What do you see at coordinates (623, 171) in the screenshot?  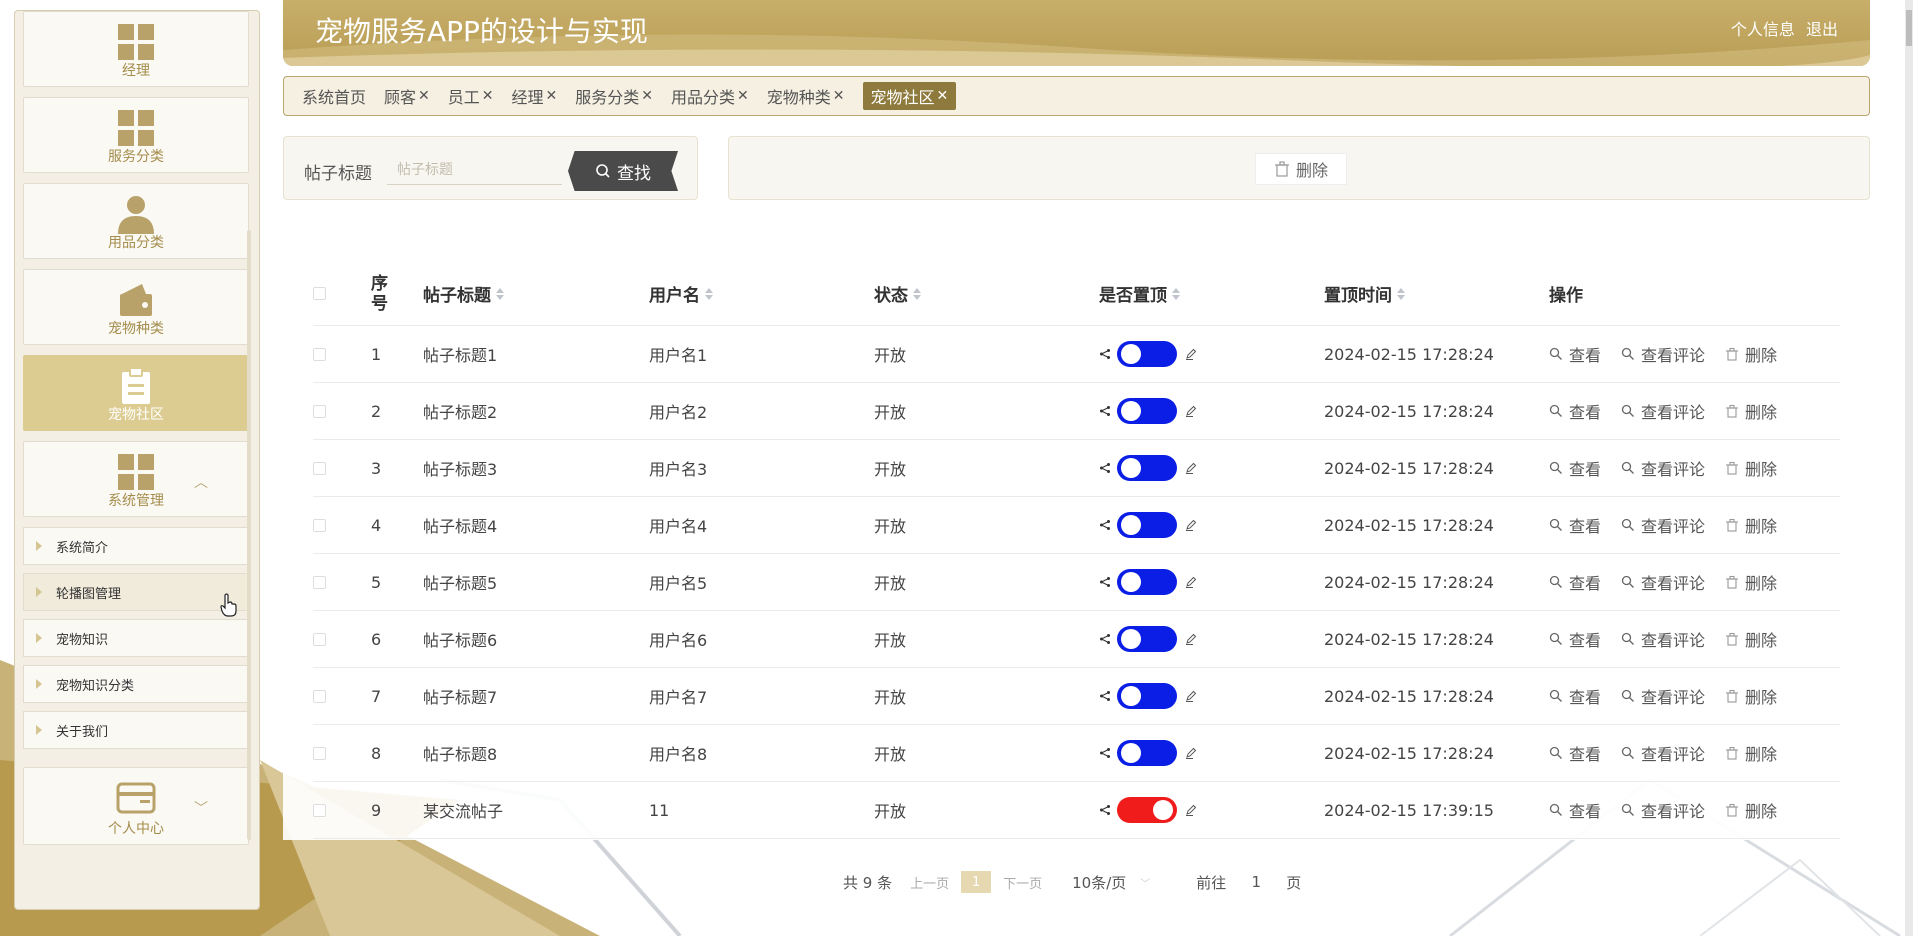 I see `search-button: 查找` at bounding box center [623, 171].